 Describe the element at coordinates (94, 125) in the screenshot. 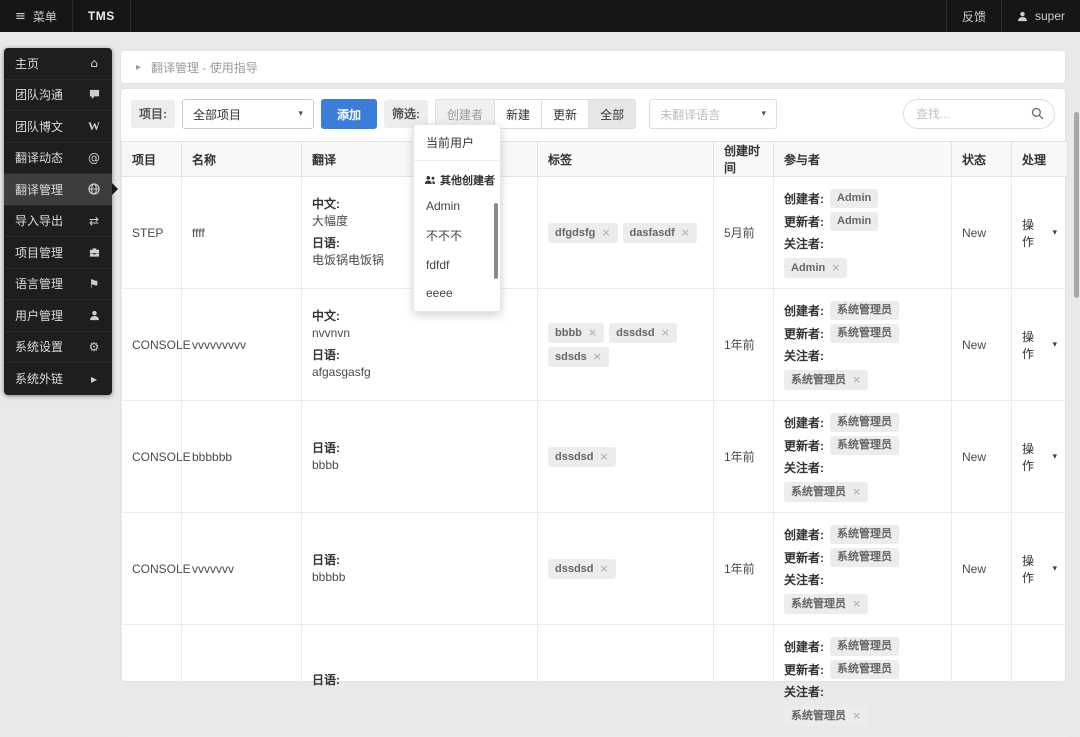

I see `wiki-icon: W` at that location.